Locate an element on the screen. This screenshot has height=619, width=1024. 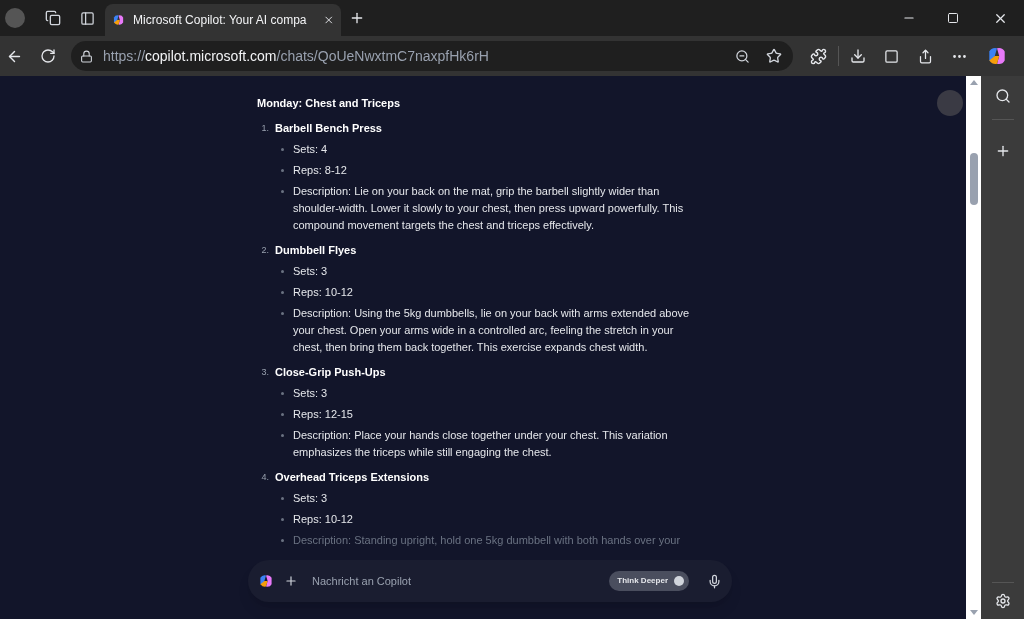
url-text: https://copilot.microsoft.com/chats/QoUeNwxtmC7naxpfHk6rH is located at coordinates (296, 56).